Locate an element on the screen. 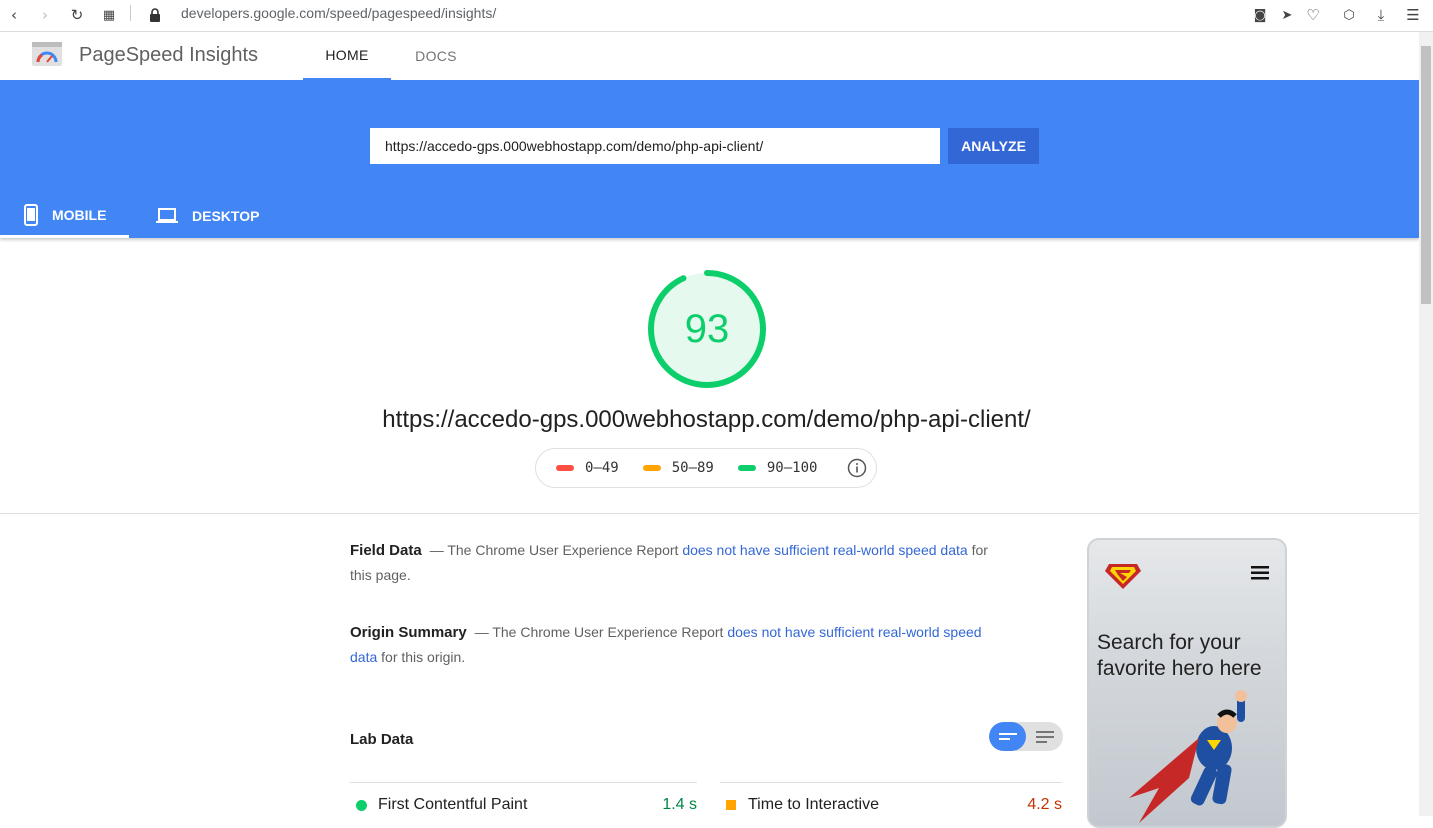  app-title: PageSpeed Insights is located at coordinates (169, 55).